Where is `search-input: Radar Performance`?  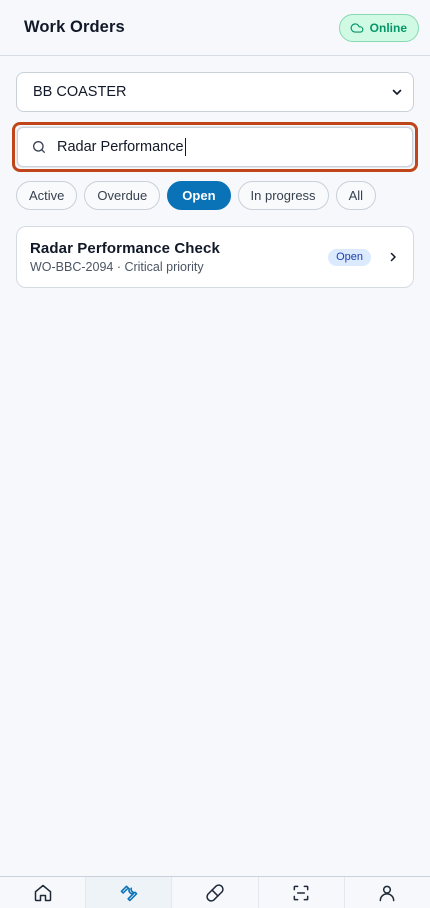
search-input: Radar Performance is located at coordinates (215, 147).